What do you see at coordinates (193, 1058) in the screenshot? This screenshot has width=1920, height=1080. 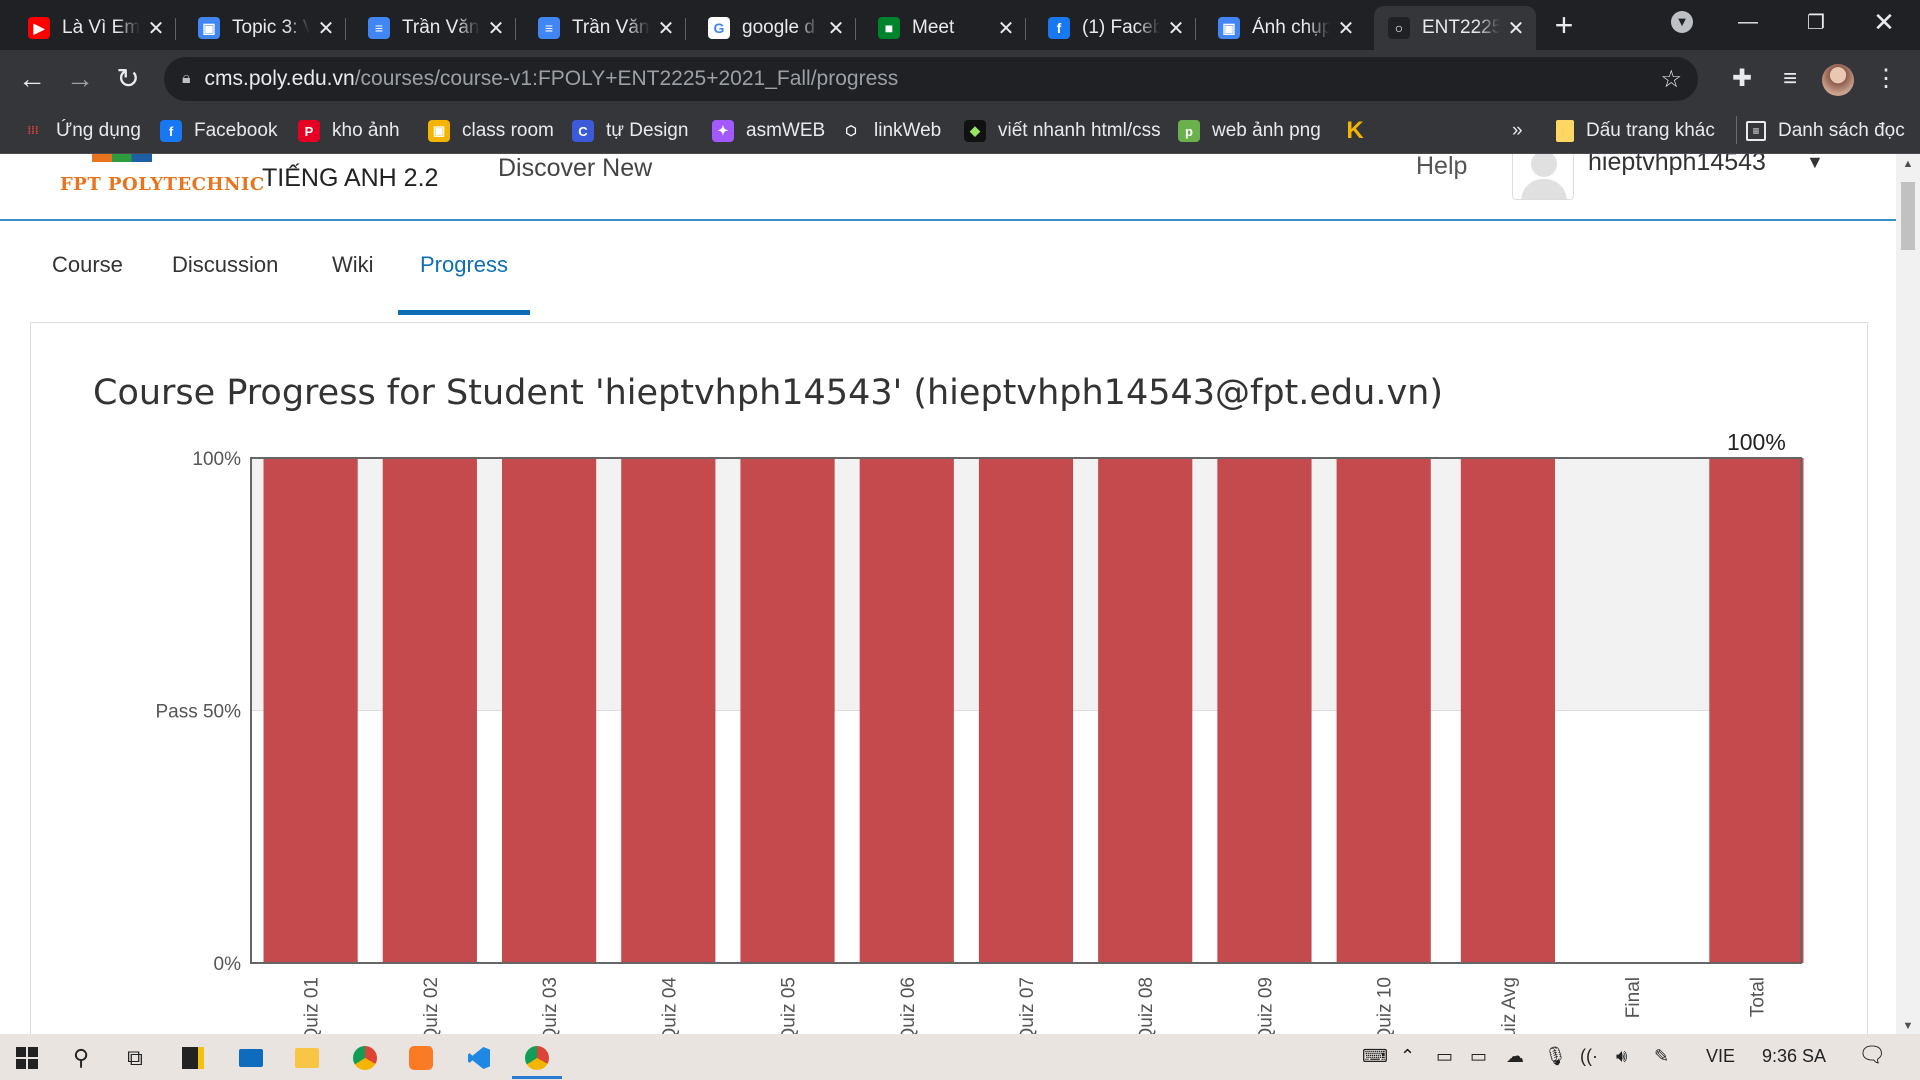 I see `sticky-notes-icon` at bounding box center [193, 1058].